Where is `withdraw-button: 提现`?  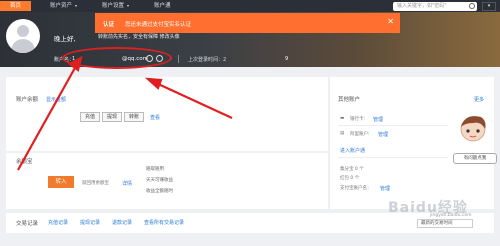
withdraw-button: 提现 is located at coordinates (112, 117).